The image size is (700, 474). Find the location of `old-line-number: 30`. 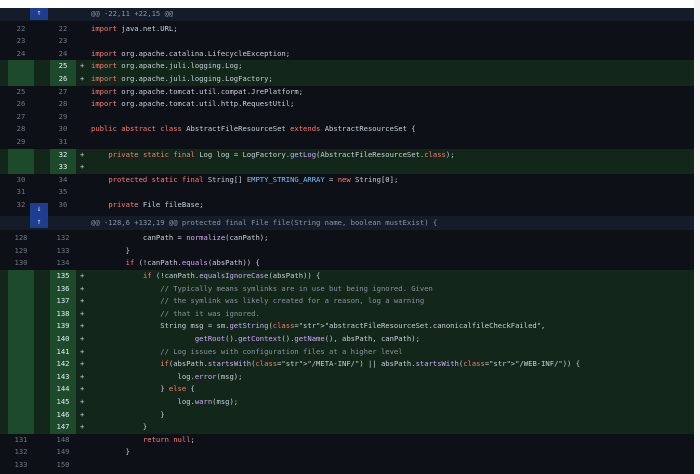

old-line-number: 30 is located at coordinates (21, 180).